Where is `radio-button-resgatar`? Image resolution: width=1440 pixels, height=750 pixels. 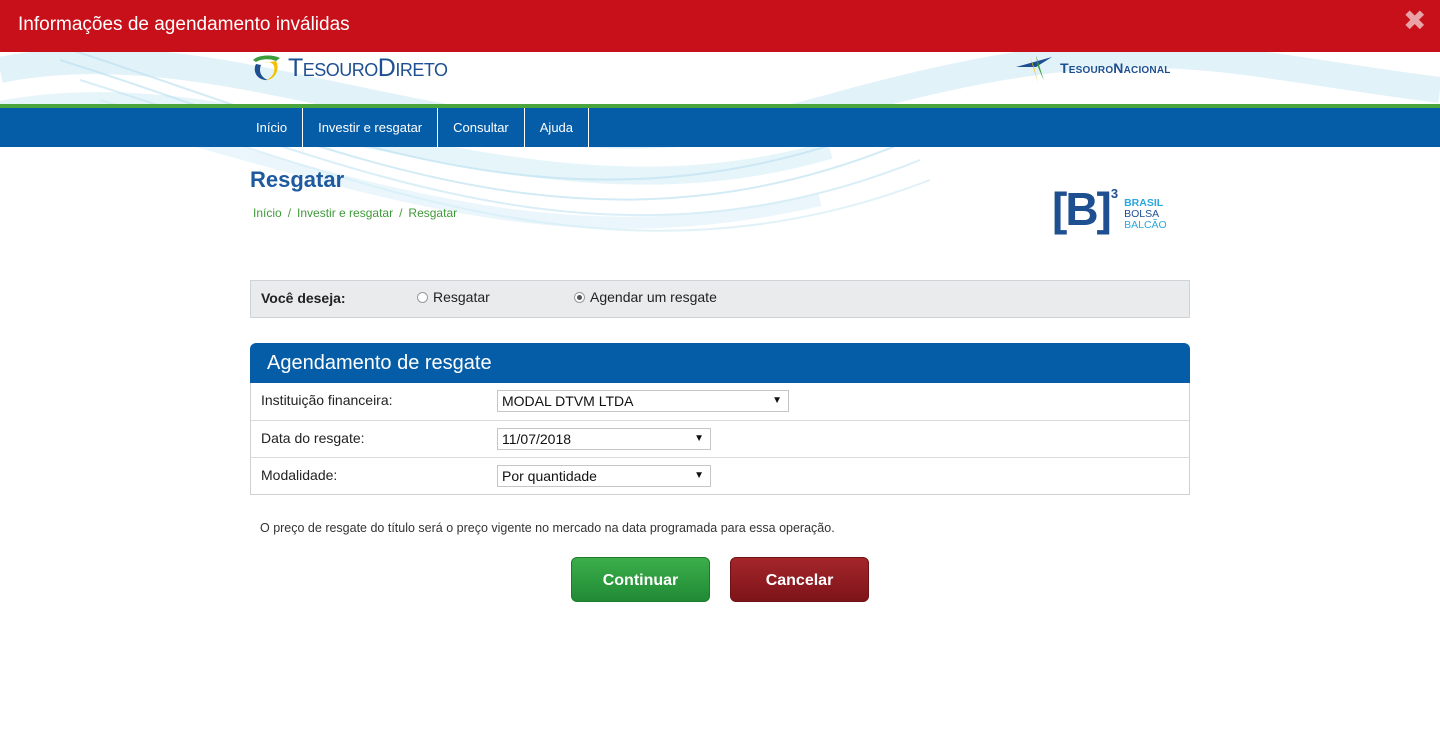
radio-button-resgatar is located at coordinates (422, 297).